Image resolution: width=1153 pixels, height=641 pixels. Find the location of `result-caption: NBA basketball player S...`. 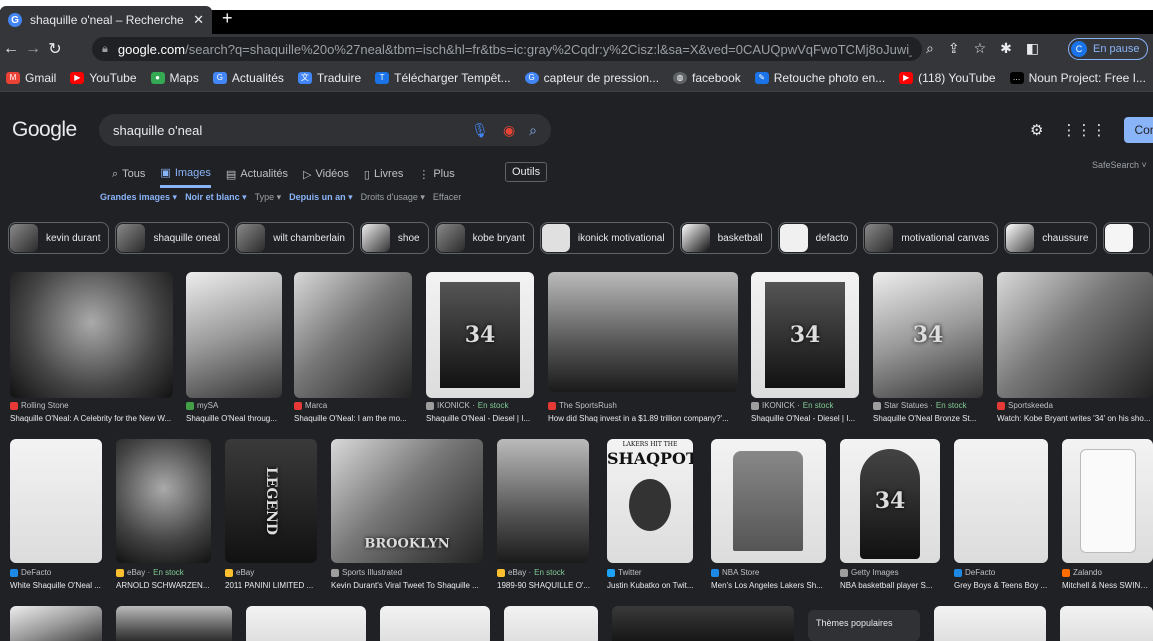

result-caption: NBA basketball player S... is located at coordinates (892, 585).